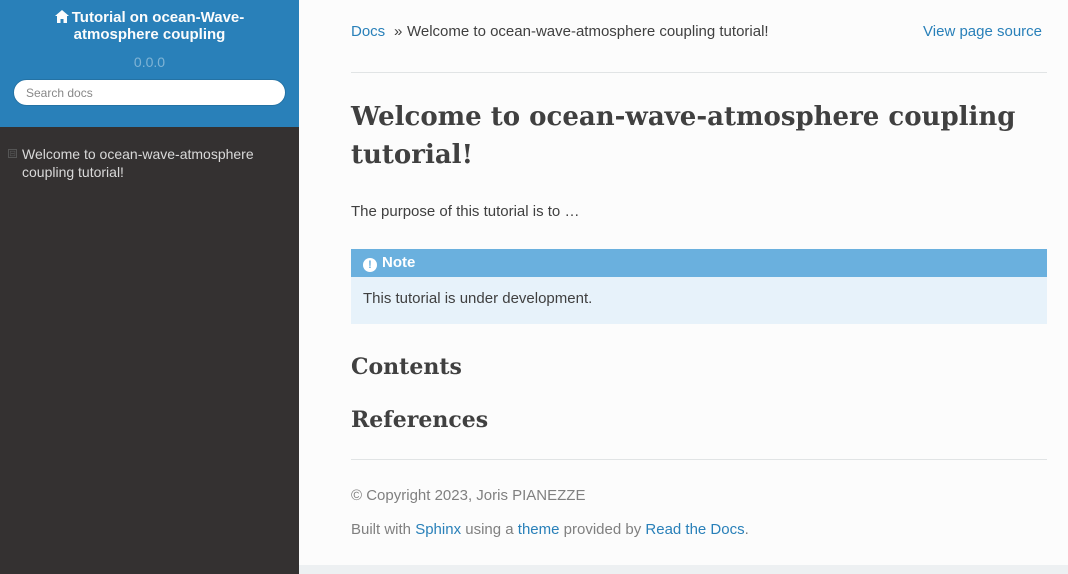  I want to click on search-input, so click(149, 92).